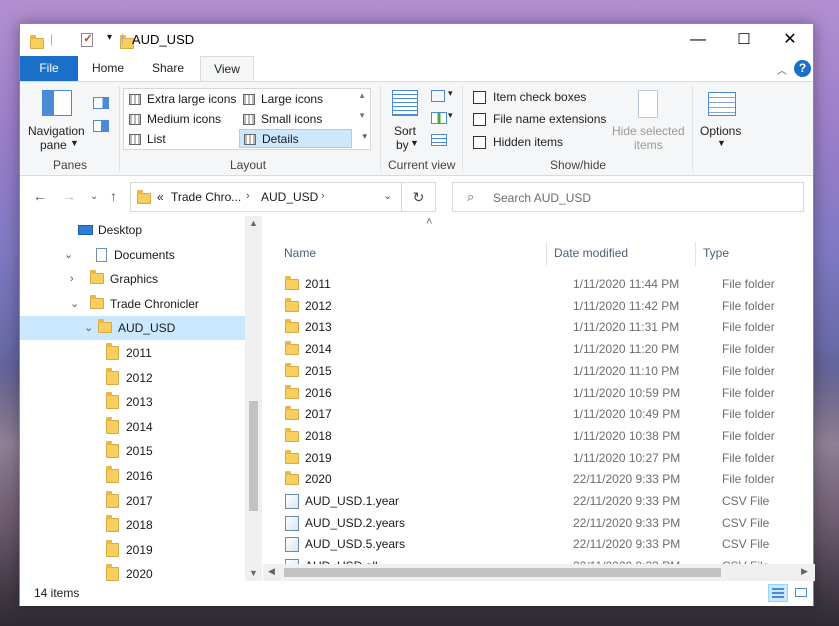 This screenshot has height=626, width=839. Describe the element at coordinates (533, 414) in the screenshot. I see `table-row: 2017 1/11/2020 10:49 PM File folder` at that location.